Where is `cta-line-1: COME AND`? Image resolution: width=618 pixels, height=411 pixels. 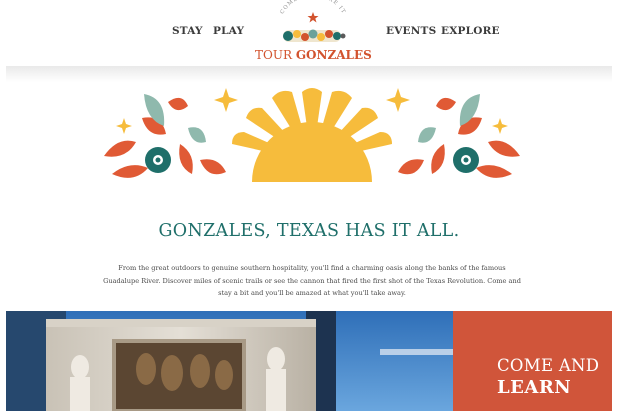 cta-line-1: COME AND is located at coordinates (548, 365).